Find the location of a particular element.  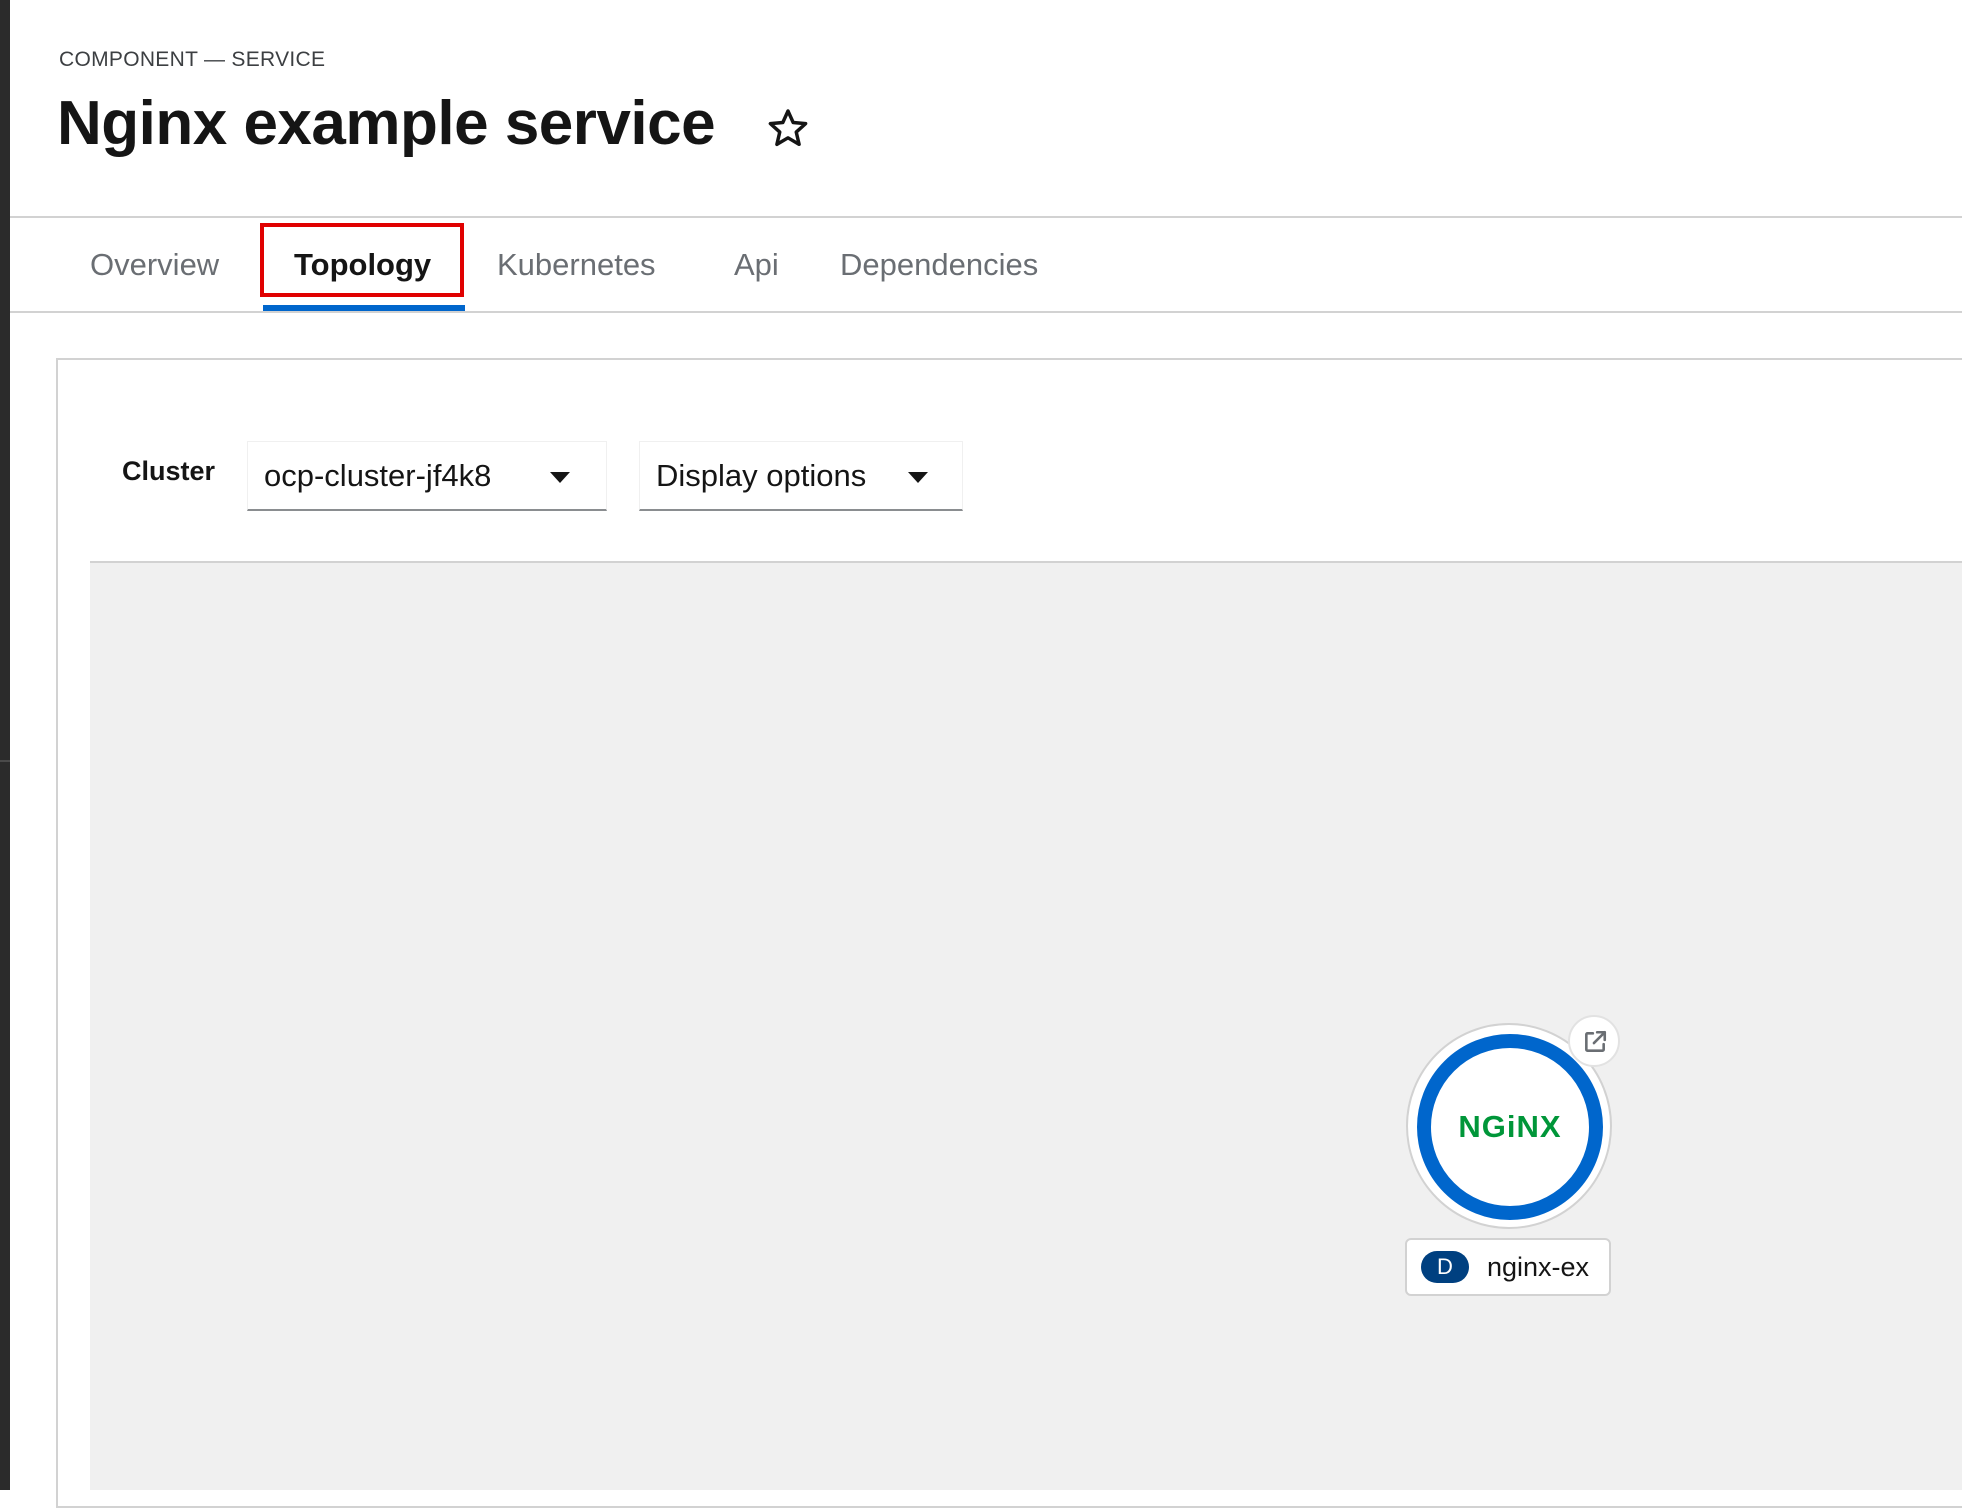

tab-topology: Topology is located at coordinates (362, 265).